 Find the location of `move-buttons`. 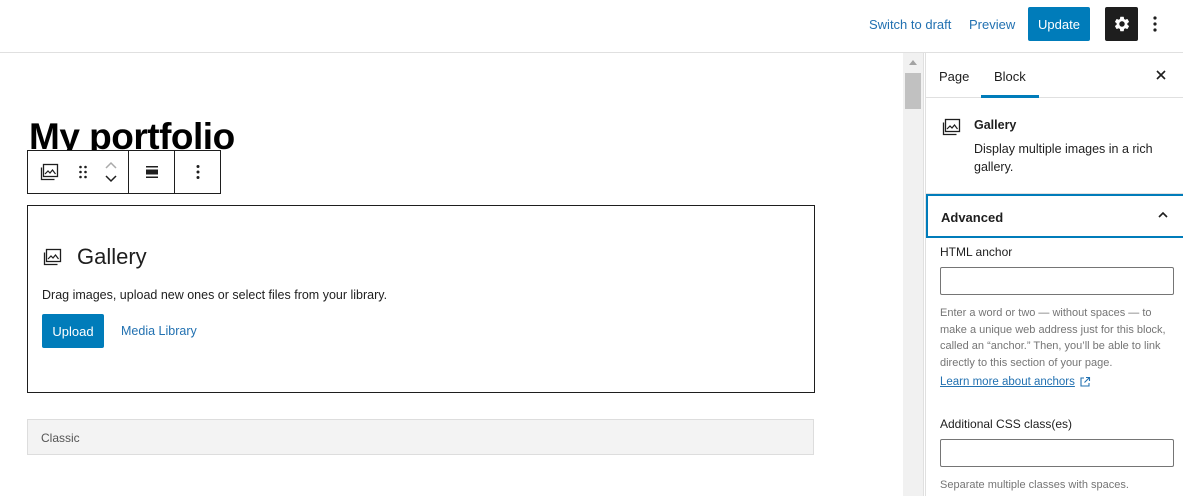

move-buttons is located at coordinates (111, 172).